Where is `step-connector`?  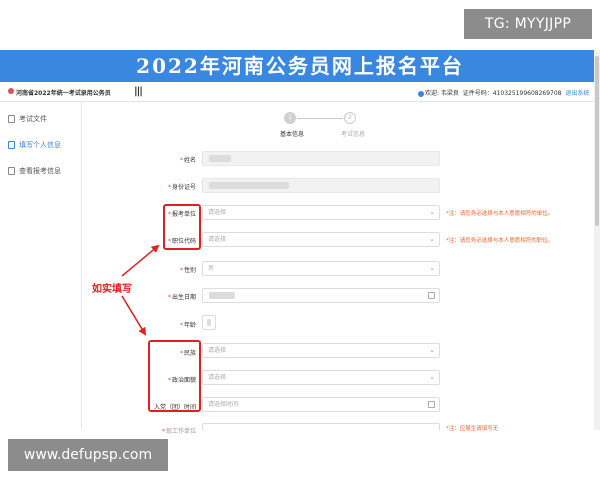
step-connector is located at coordinates (320, 118).